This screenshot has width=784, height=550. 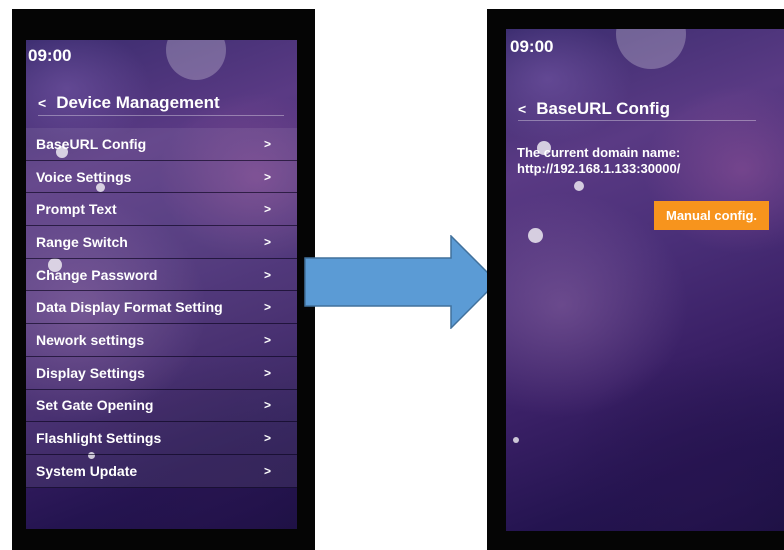 I want to click on menu-item-system-update: System Update >, so click(x=161, y=471).